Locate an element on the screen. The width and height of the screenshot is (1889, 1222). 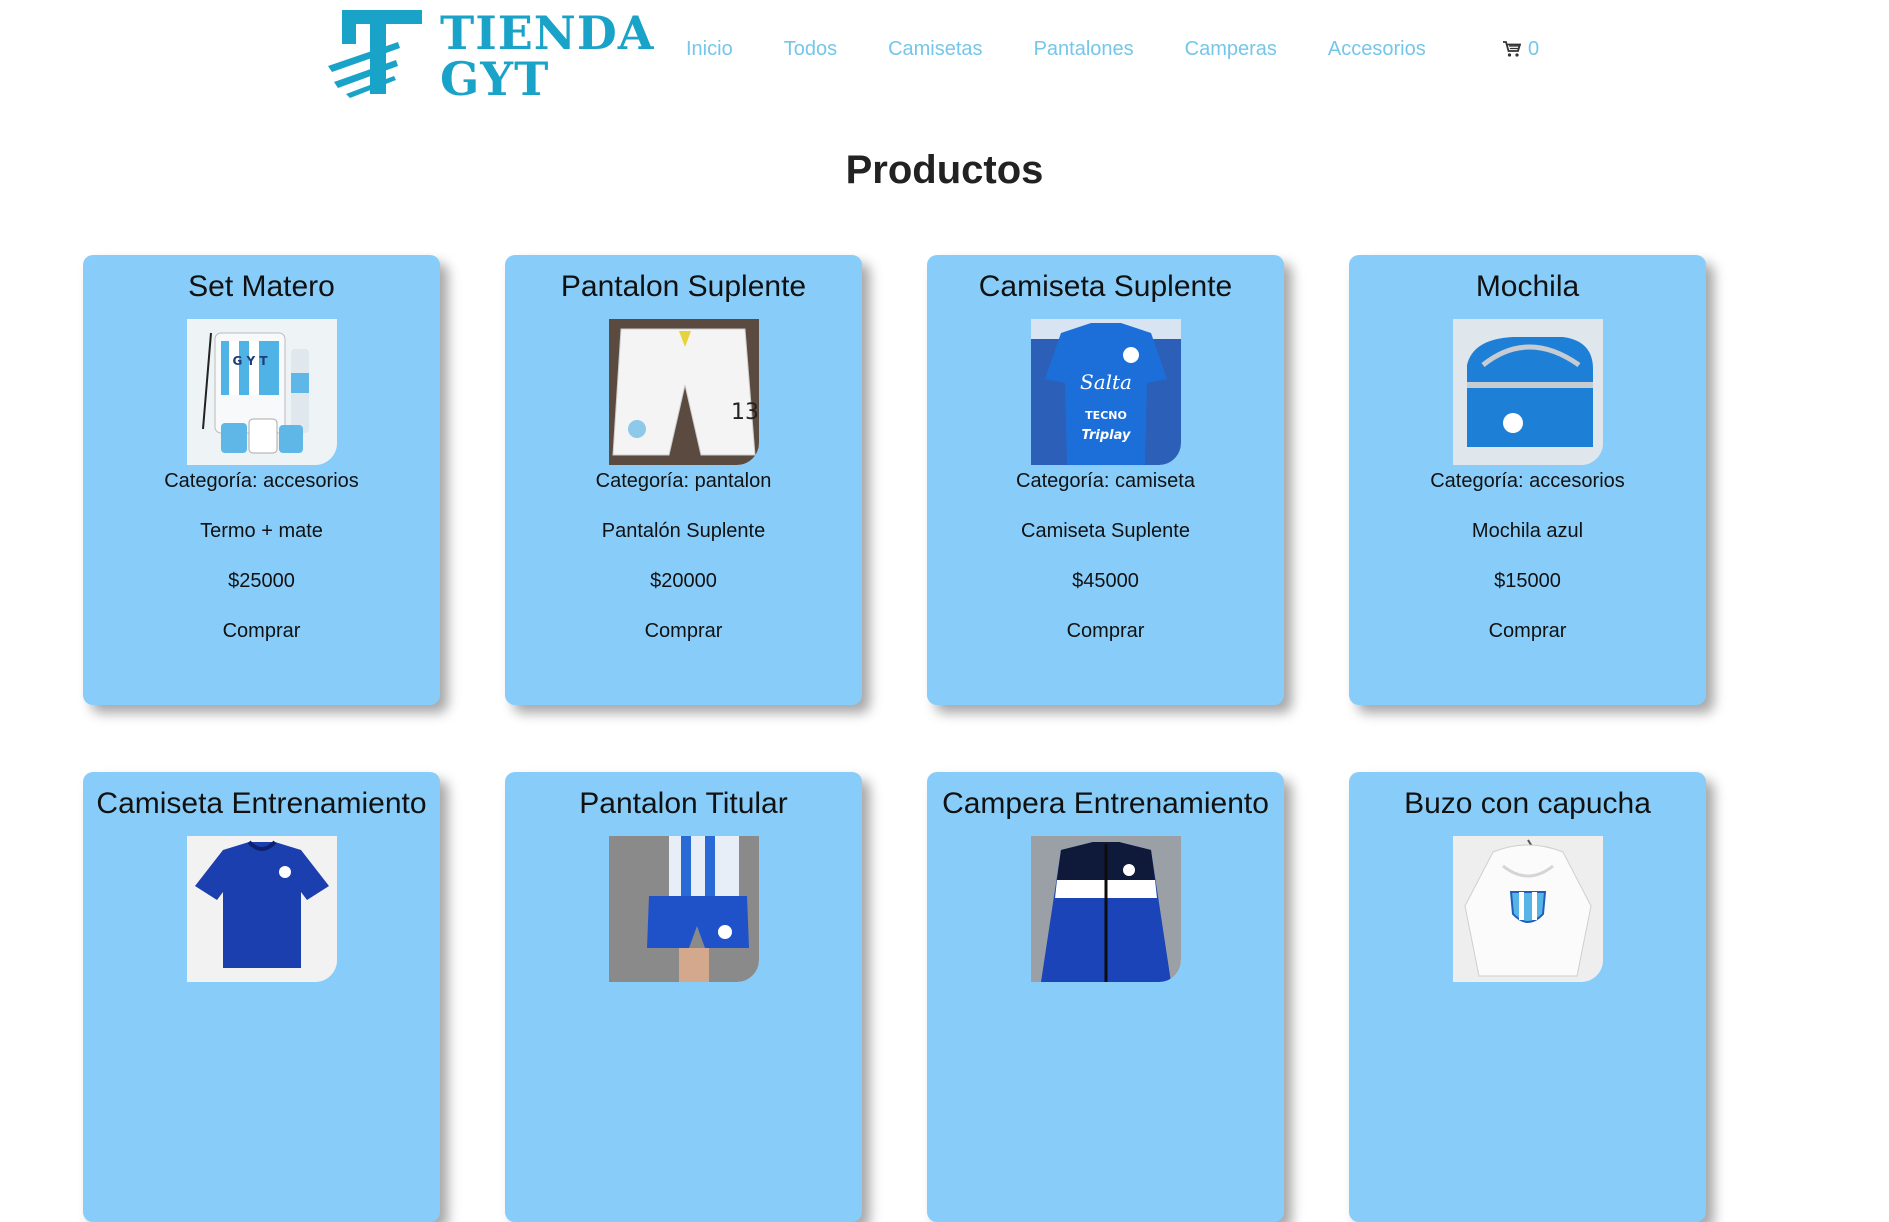
product-category: Categoría: camiseta is located at coordinates (1105, 481).